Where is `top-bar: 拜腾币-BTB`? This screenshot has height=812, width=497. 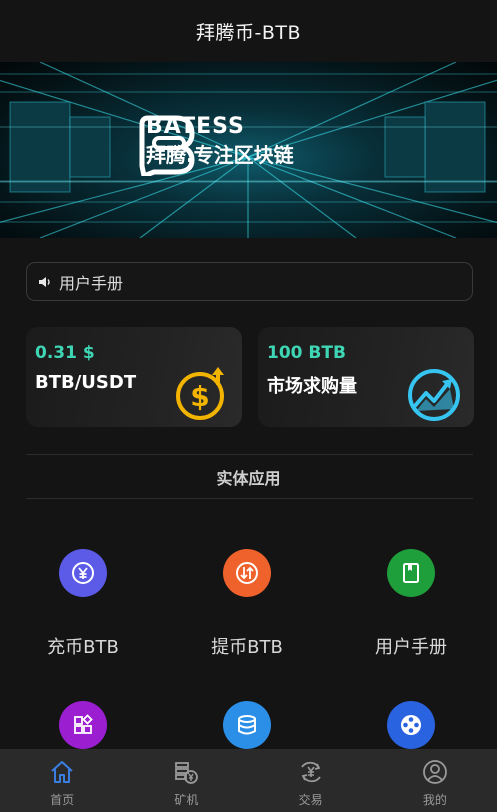 top-bar: 拜腾币-BTB is located at coordinates (248, 31).